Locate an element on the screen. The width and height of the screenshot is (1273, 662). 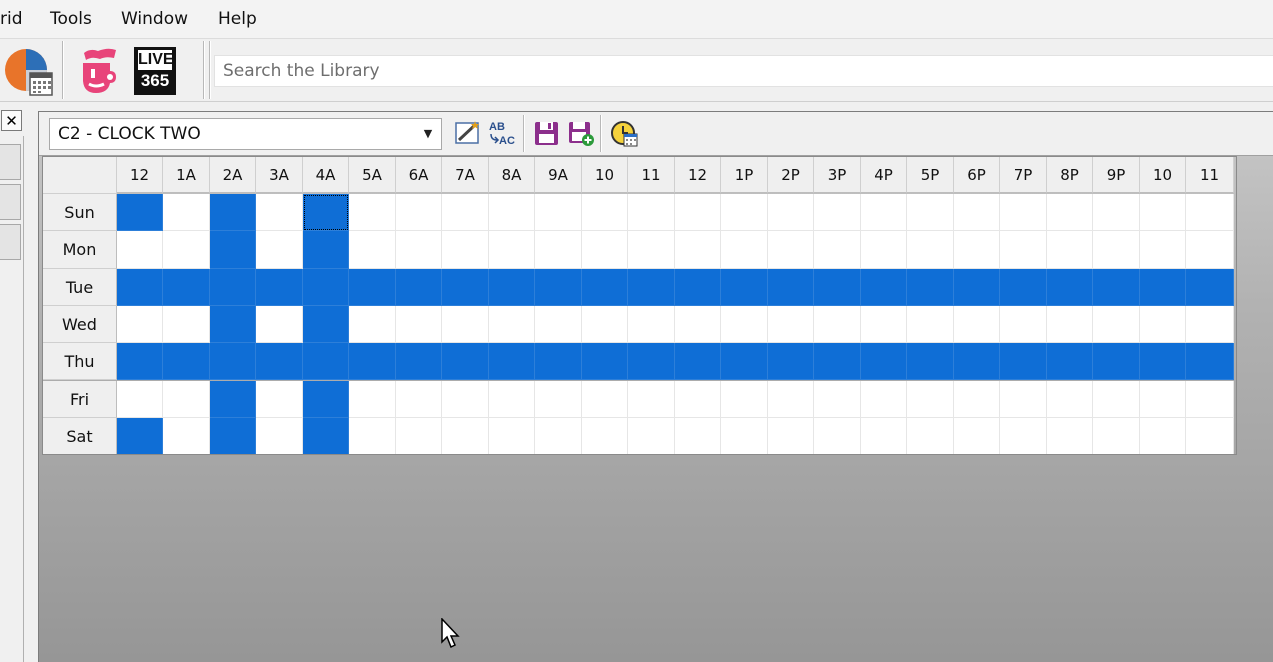
chevron-down-icon: ▼ is located at coordinates (428, 134).